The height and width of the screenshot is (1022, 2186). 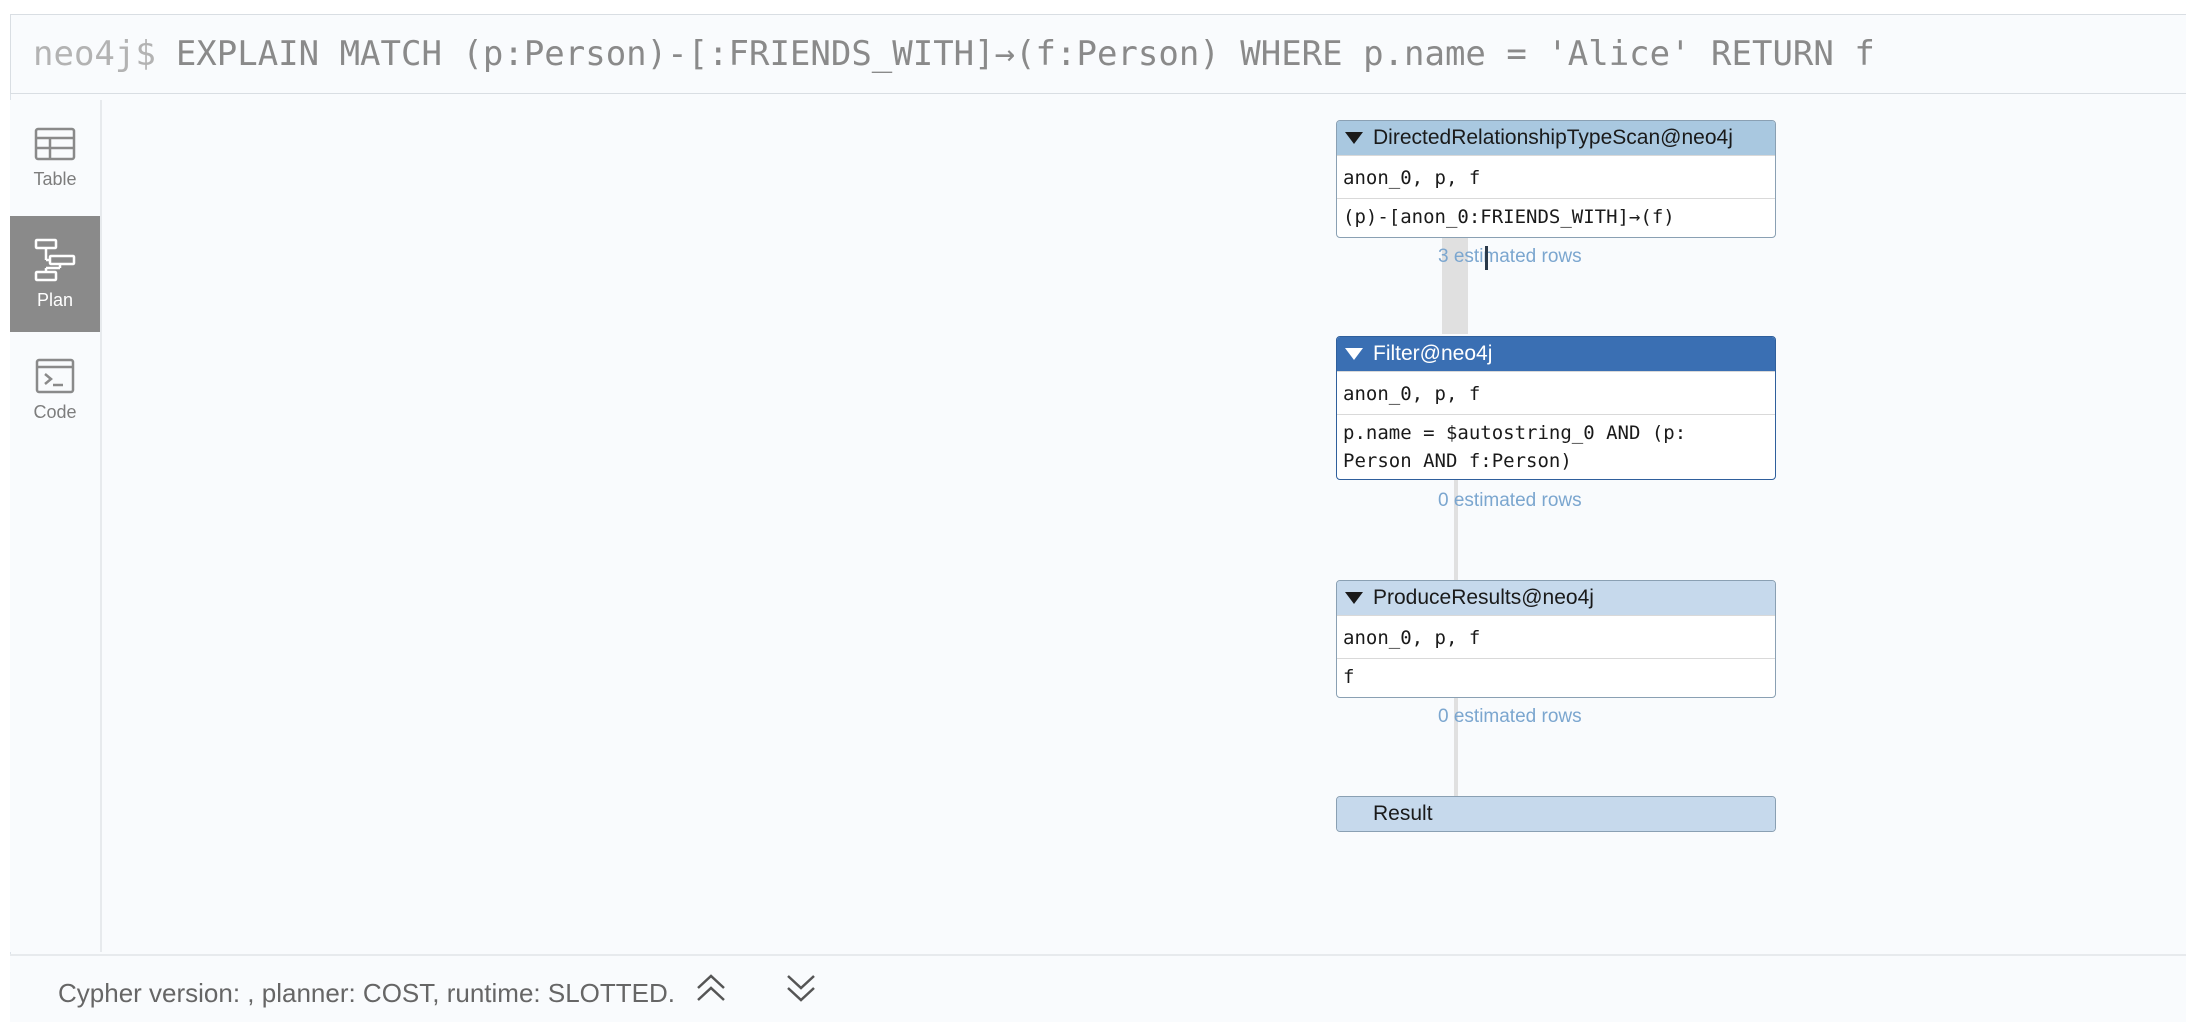 What do you see at coordinates (1486, 258) in the screenshot?
I see `text-cursor` at bounding box center [1486, 258].